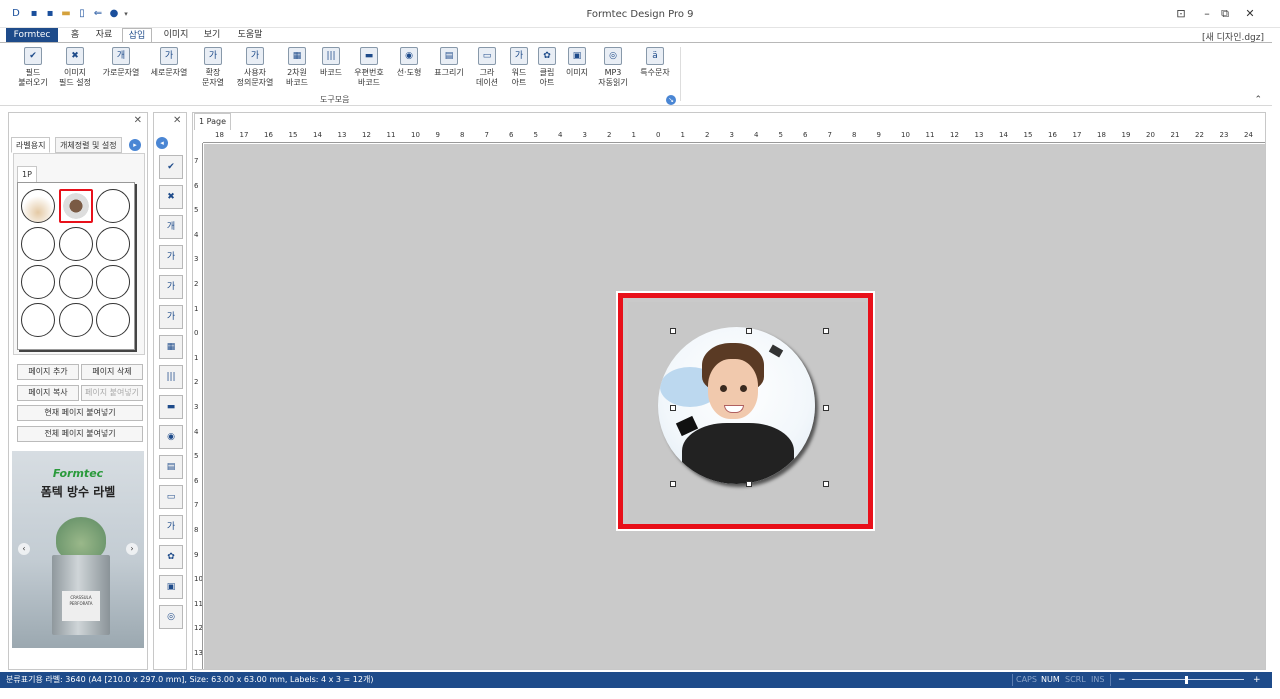  I want to click on custom-text-button: 가 사용자 정의문자열, so click(255, 67).